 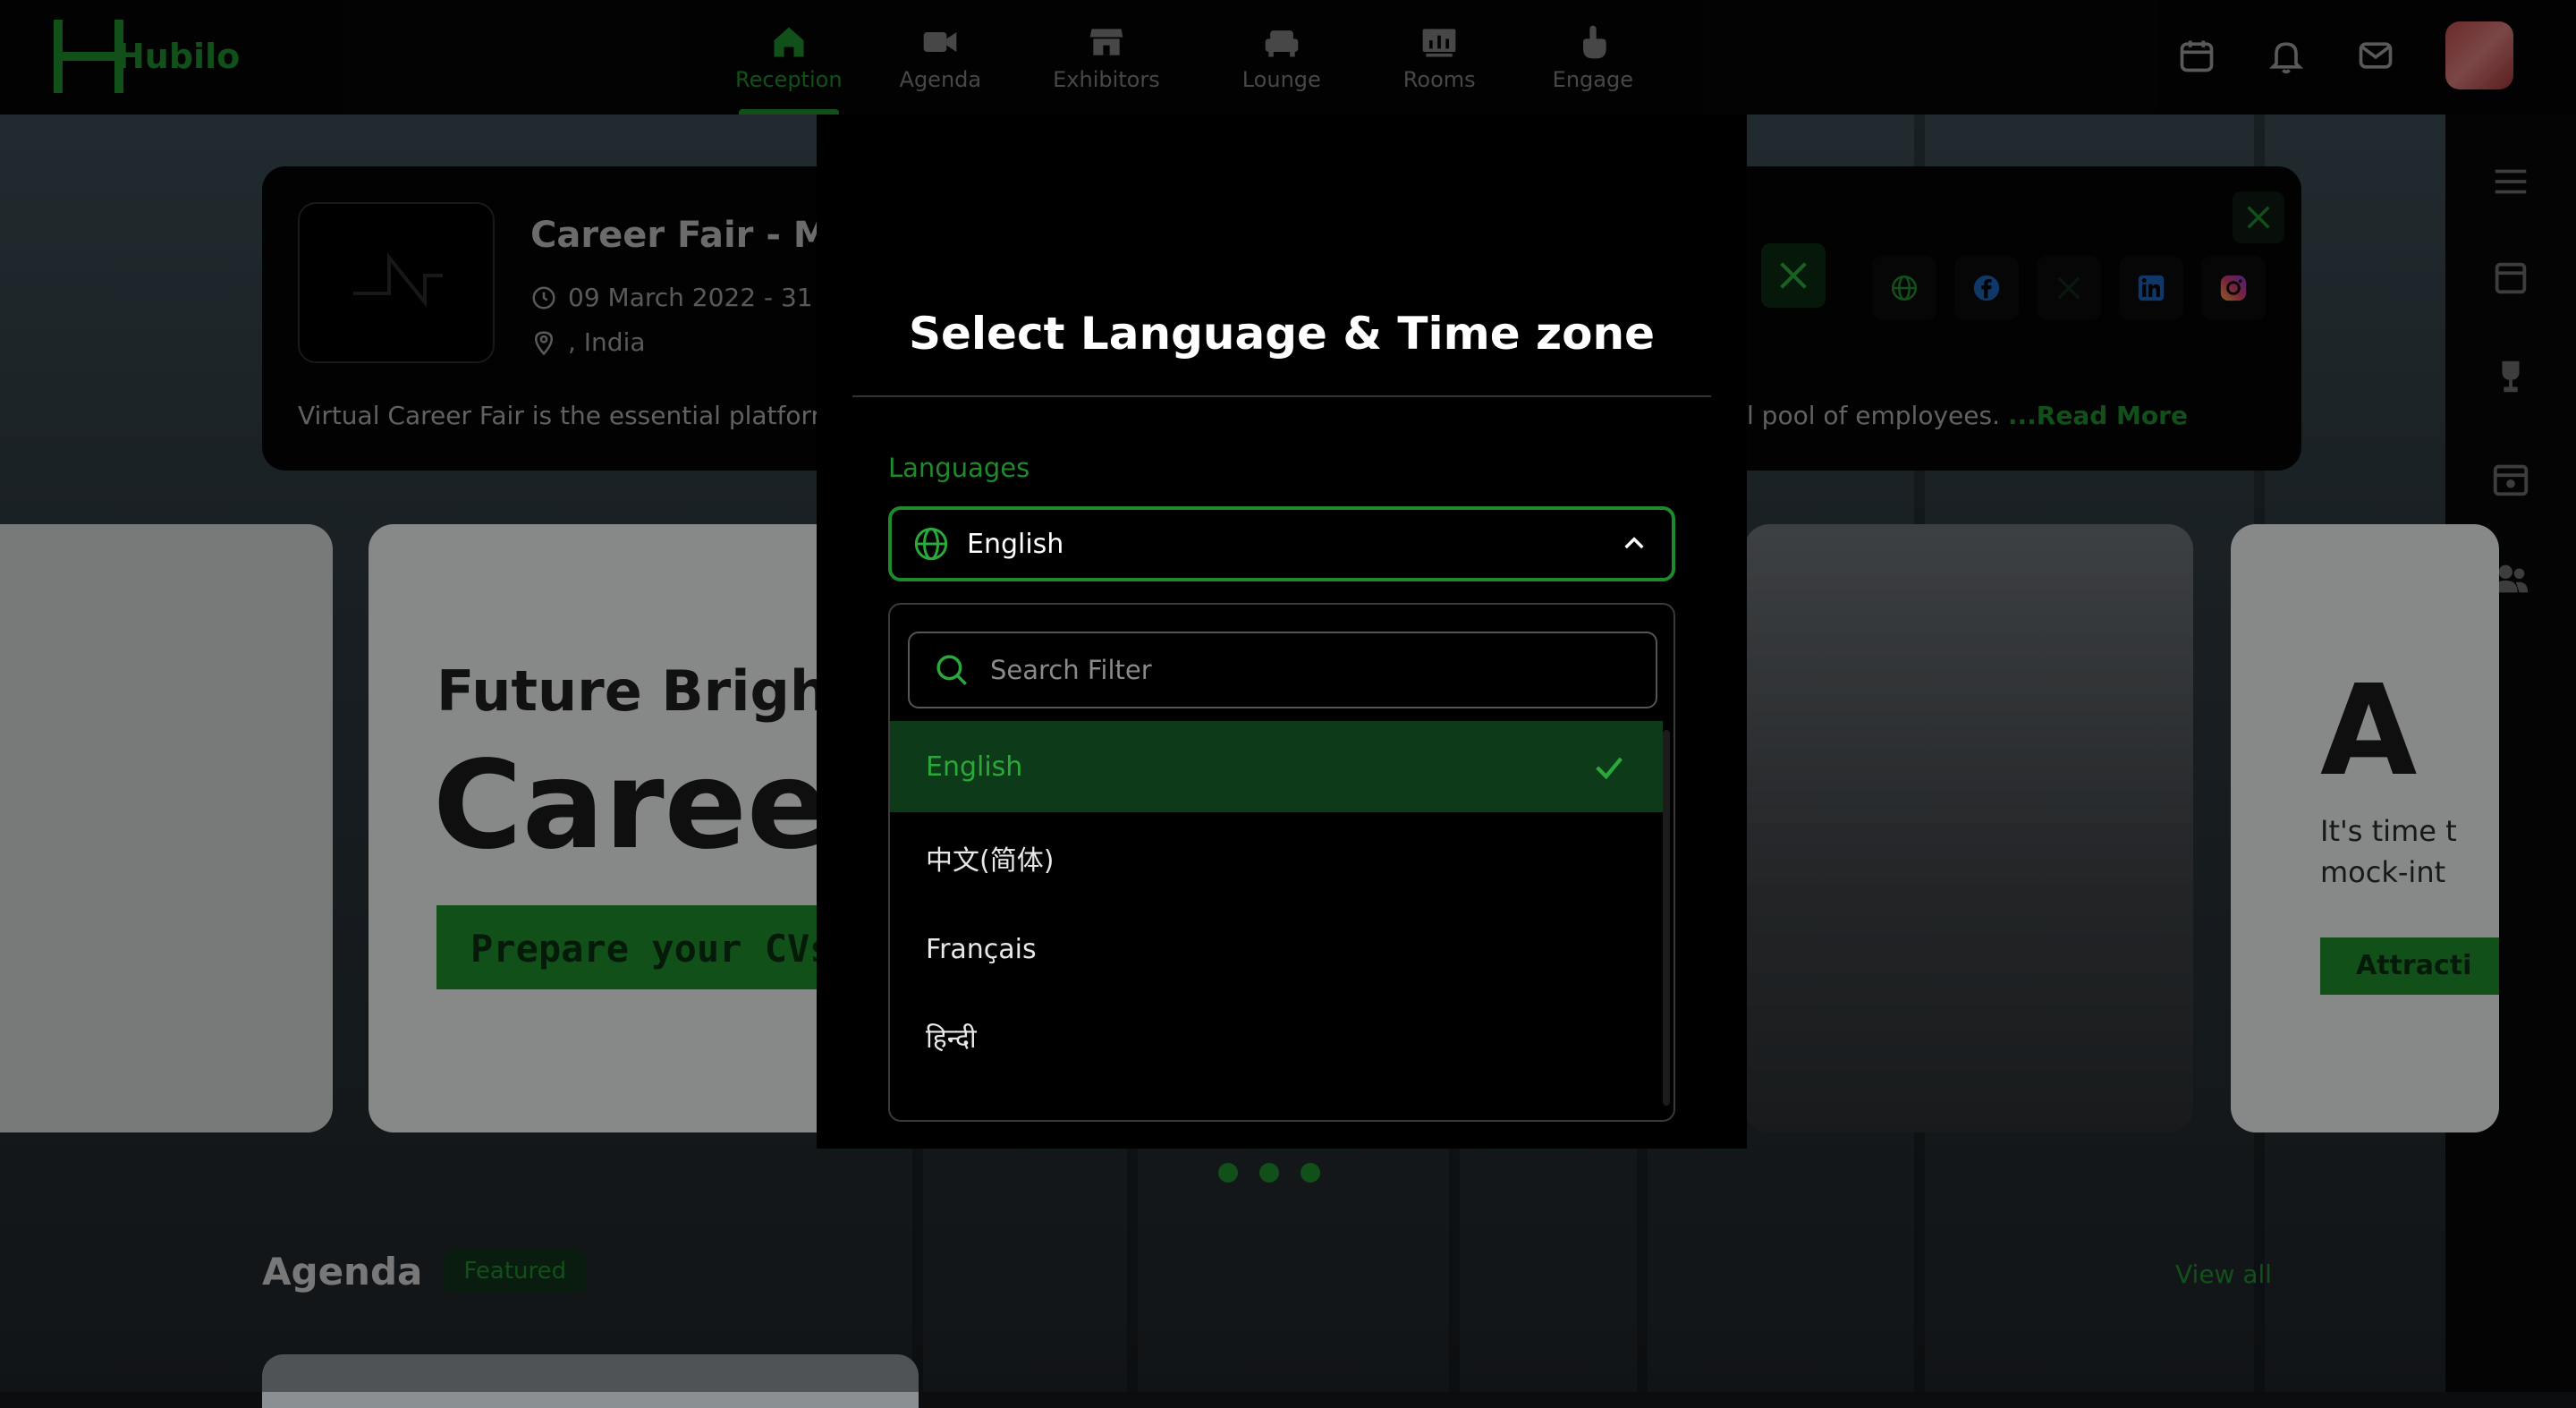 What do you see at coordinates (1666, 918) in the screenshot?
I see `dropdown-scrollbar` at bounding box center [1666, 918].